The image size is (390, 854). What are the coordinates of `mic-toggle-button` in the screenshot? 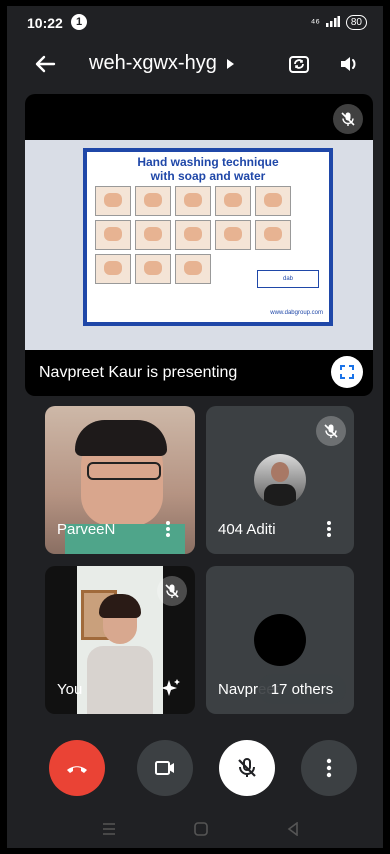 It's located at (247, 768).